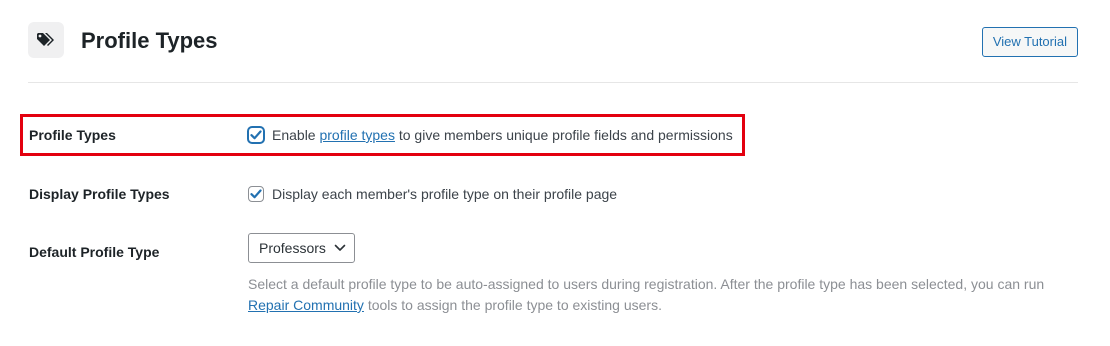 The image size is (1110, 346). What do you see at coordinates (72, 135) in the screenshot?
I see `profile-types-label: Profile Types` at bounding box center [72, 135].